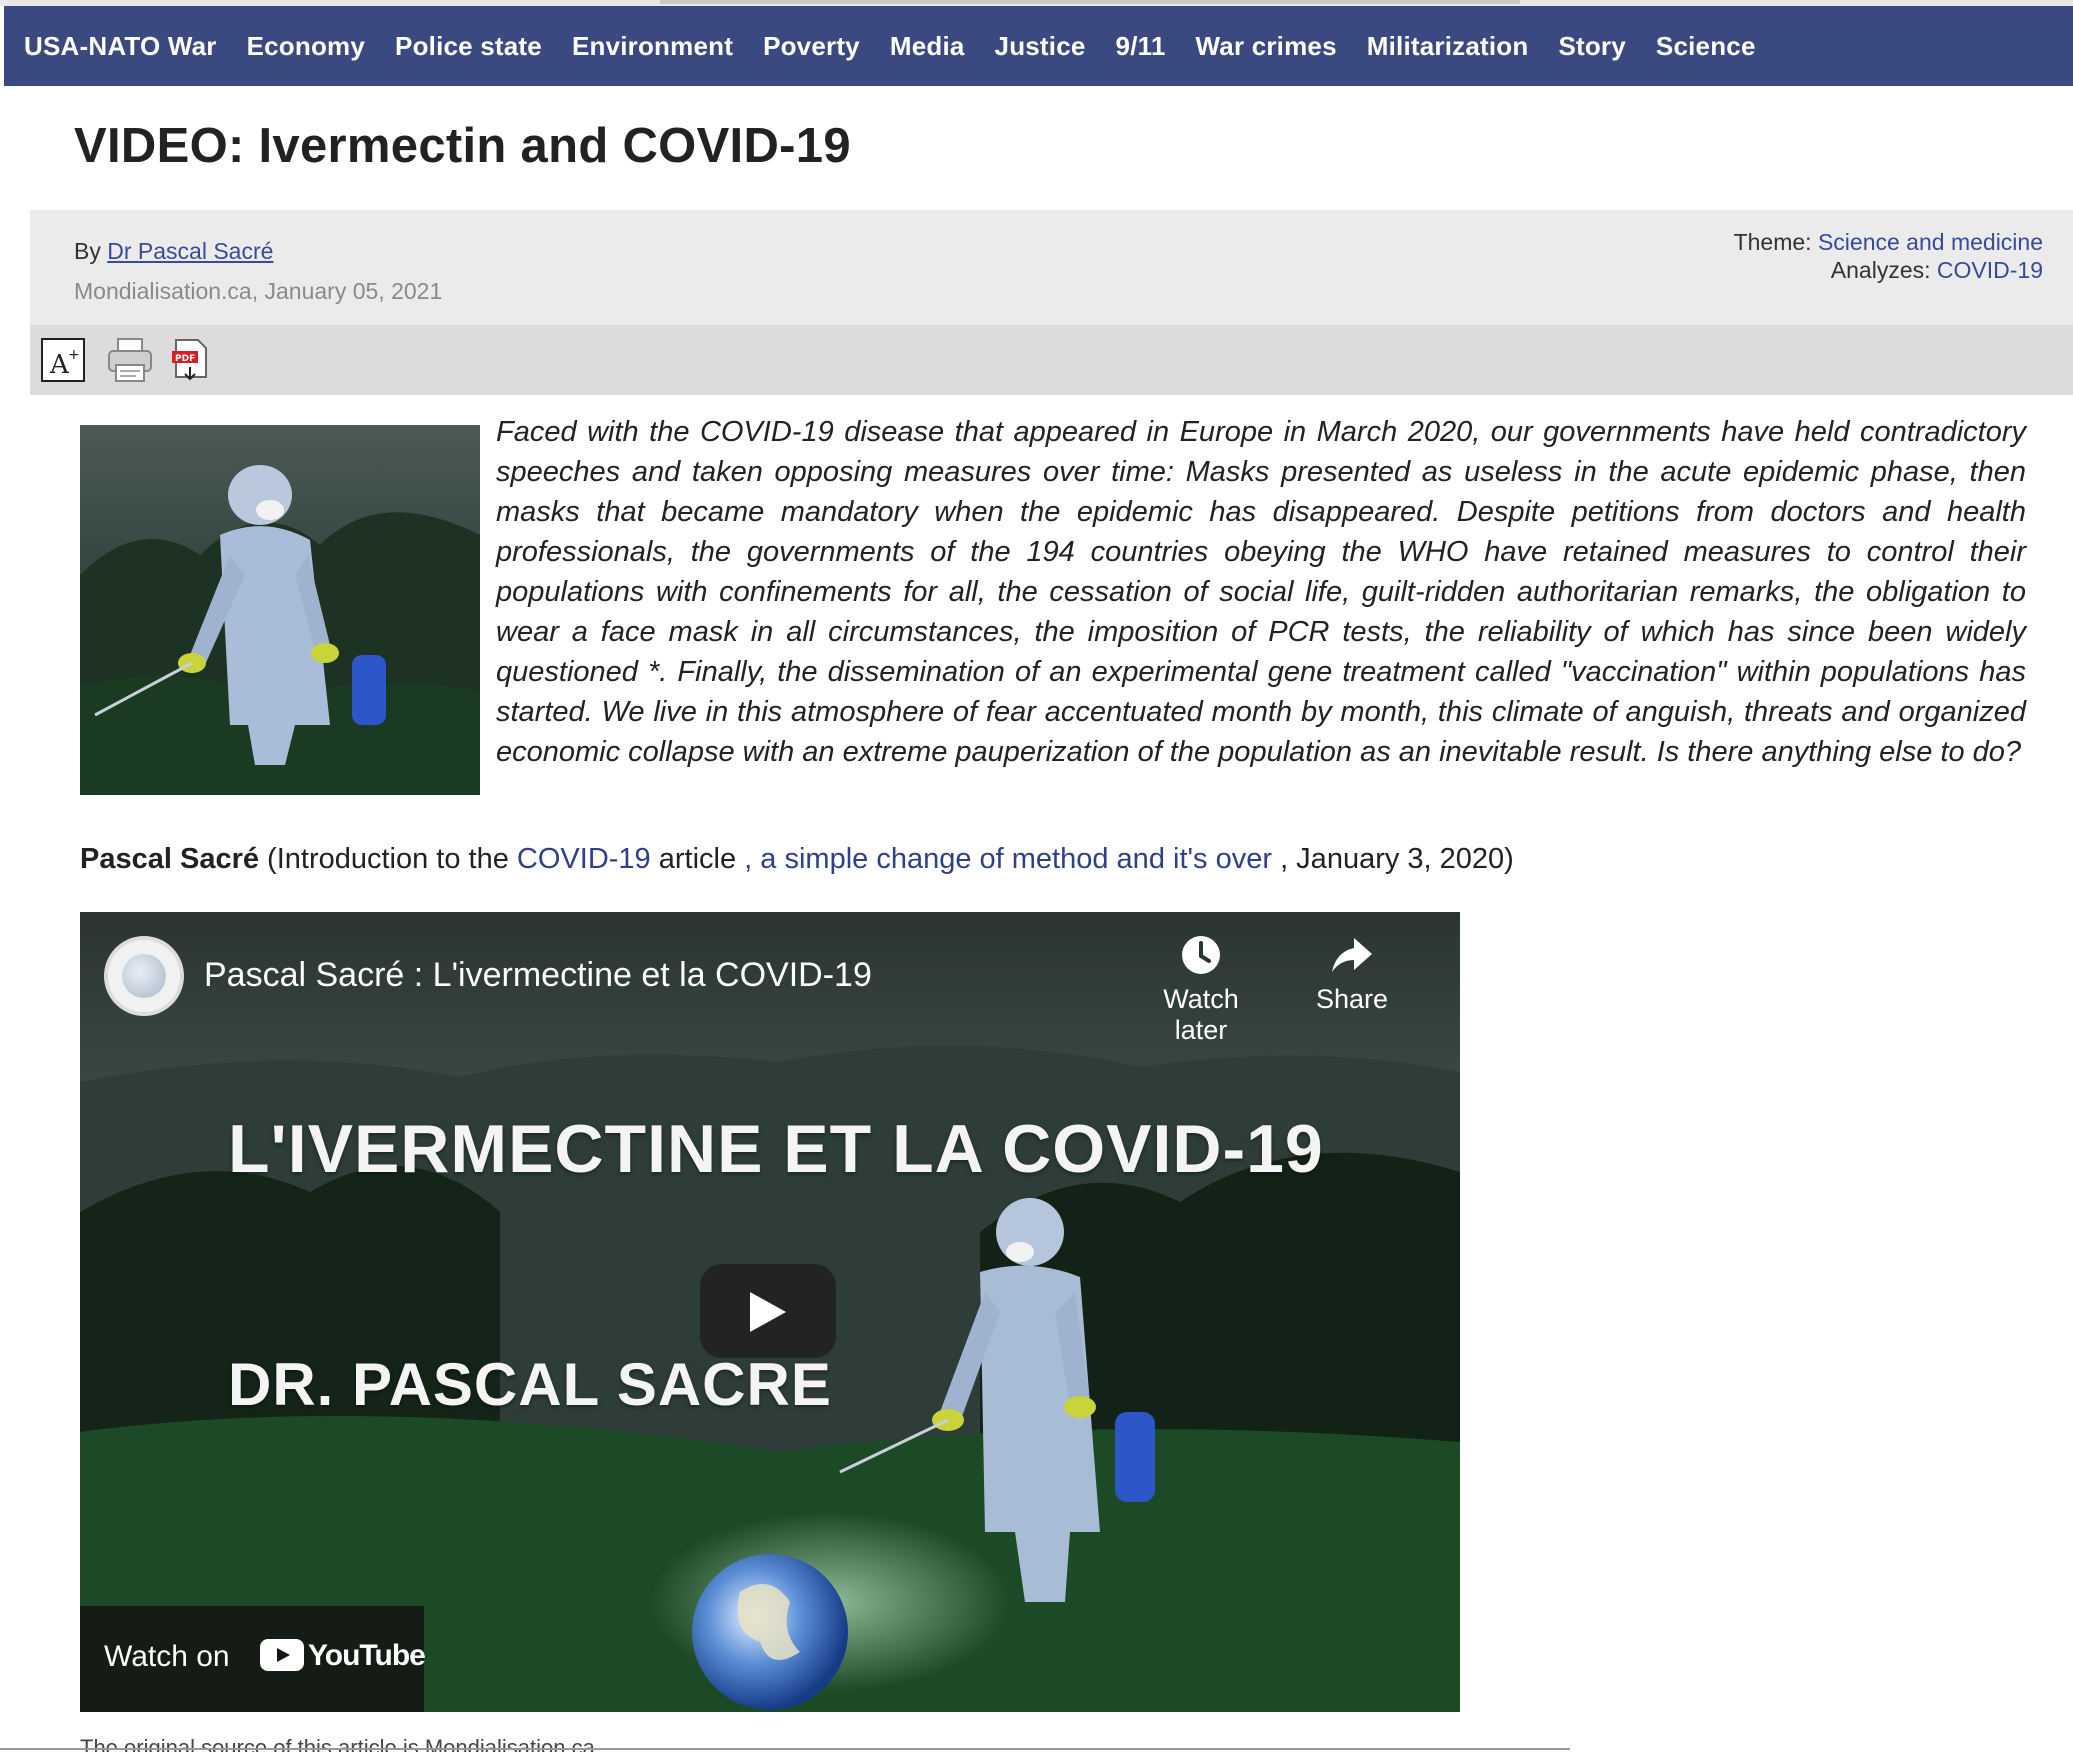  Describe the element at coordinates (1448, 46) in the screenshot. I see `nav-item-militarization: Militarization` at that location.